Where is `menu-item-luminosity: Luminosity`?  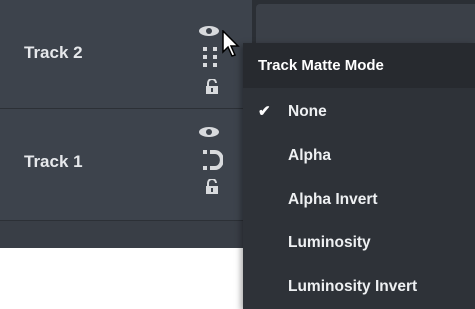
menu-item-luminosity: Luminosity is located at coordinates (359, 243).